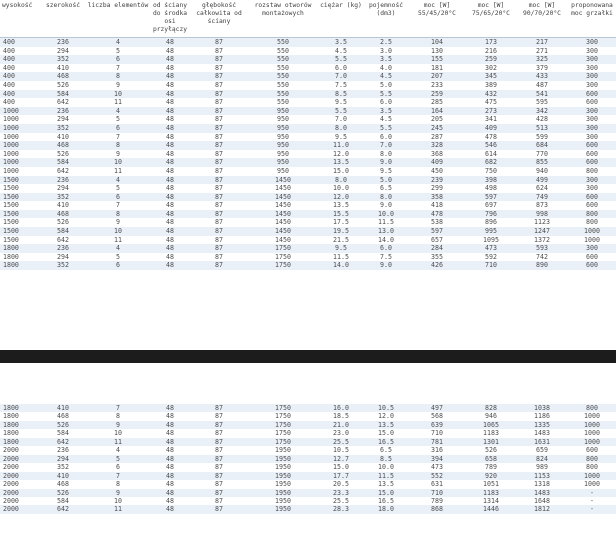  I want to click on table-cell: 15.5, so click(341, 214).